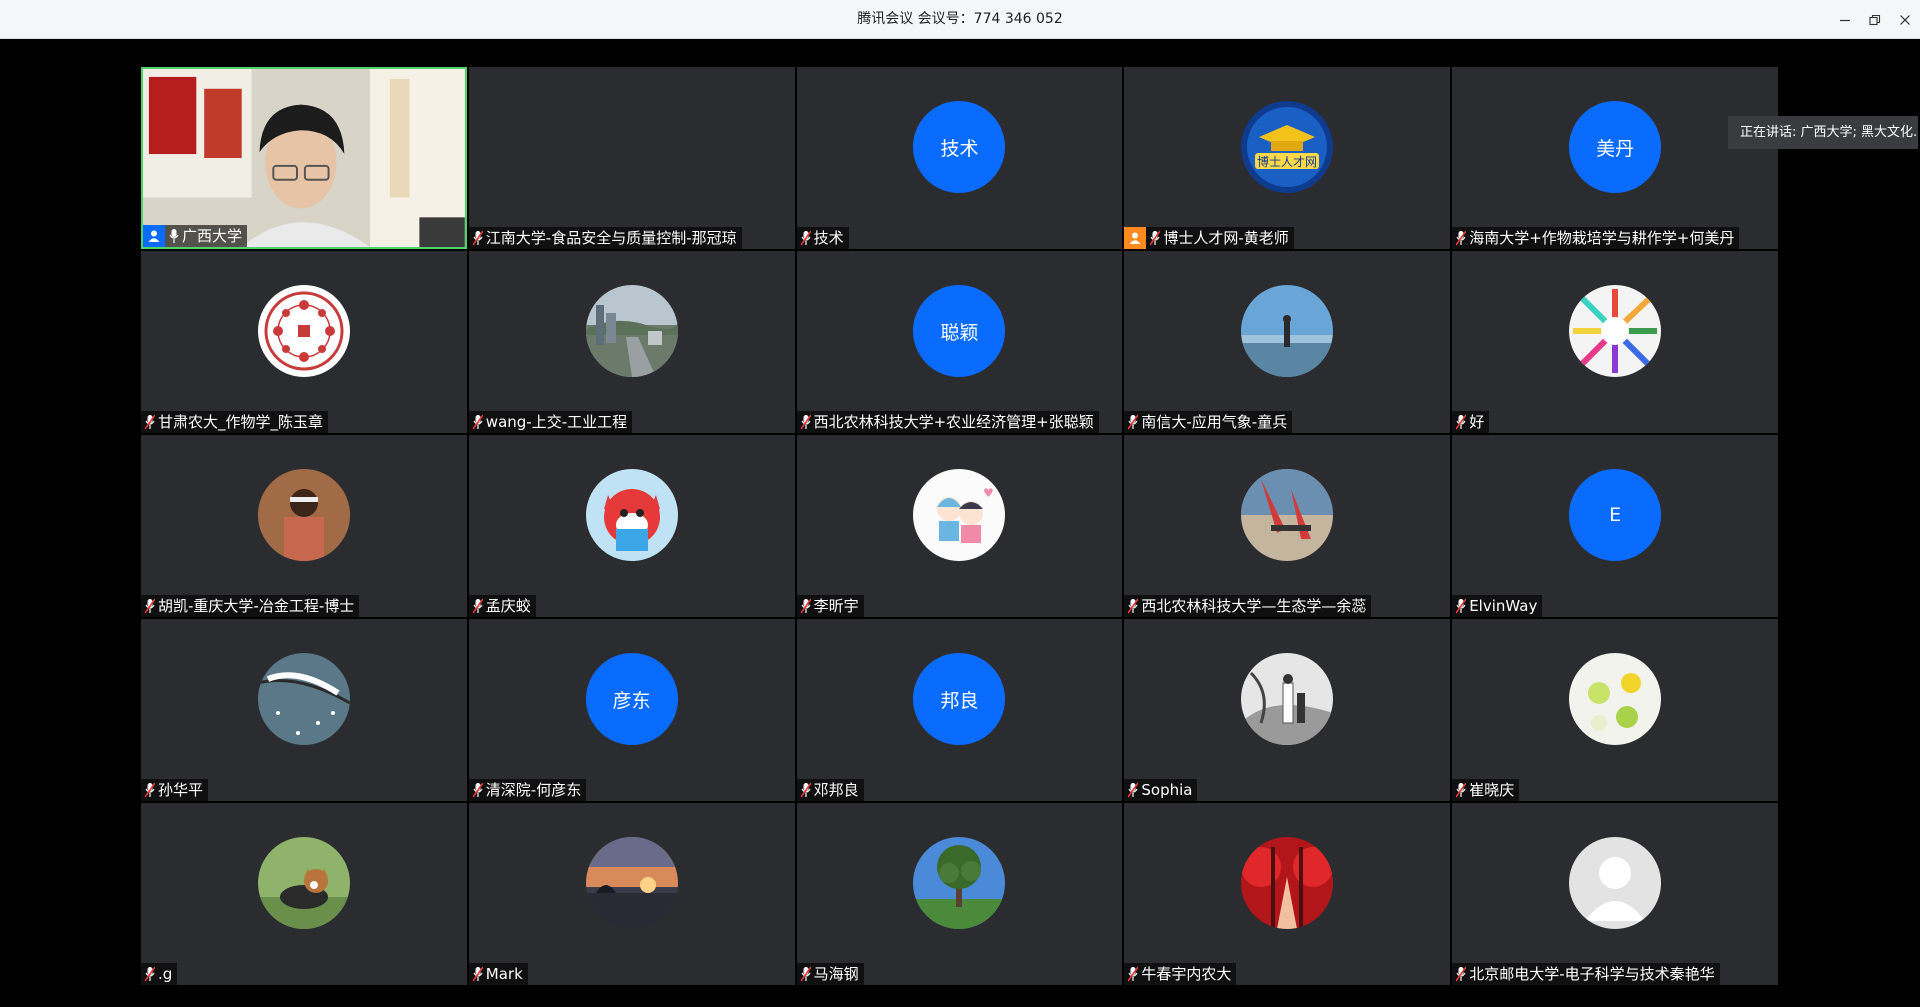 The width and height of the screenshot is (1920, 1007). Describe the element at coordinates (1161, 790) in the screenshot. I see `name-label-bar: Sophia` at that location.